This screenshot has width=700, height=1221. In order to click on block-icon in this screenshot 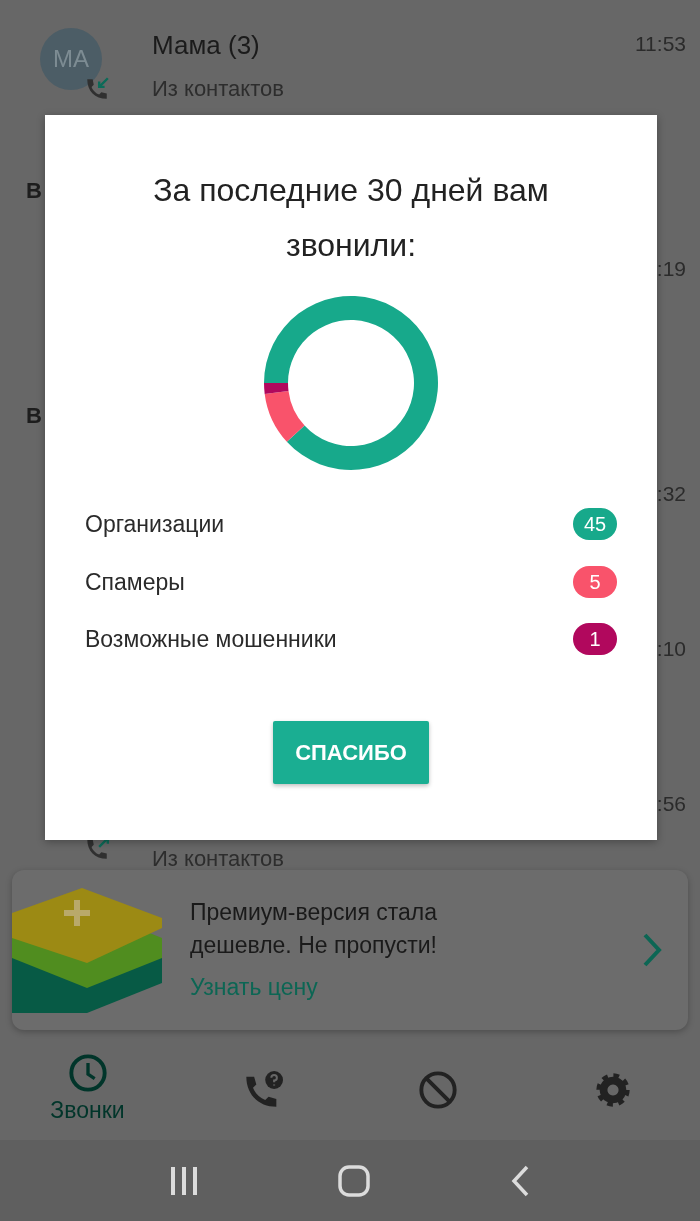, I will do `click(437, 1090)`.